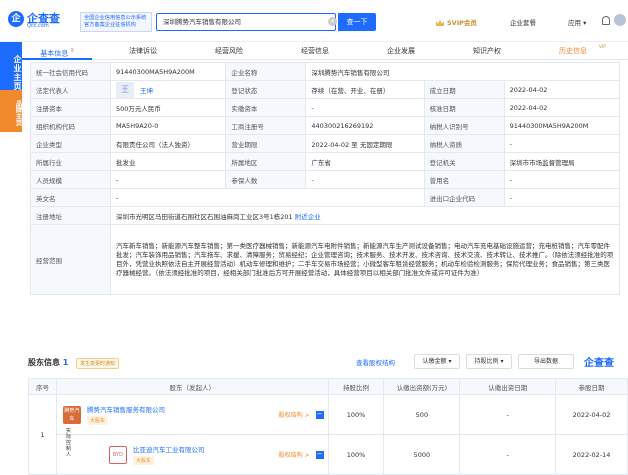  I want to click on status-label: 登记状态, so click(266, 89).